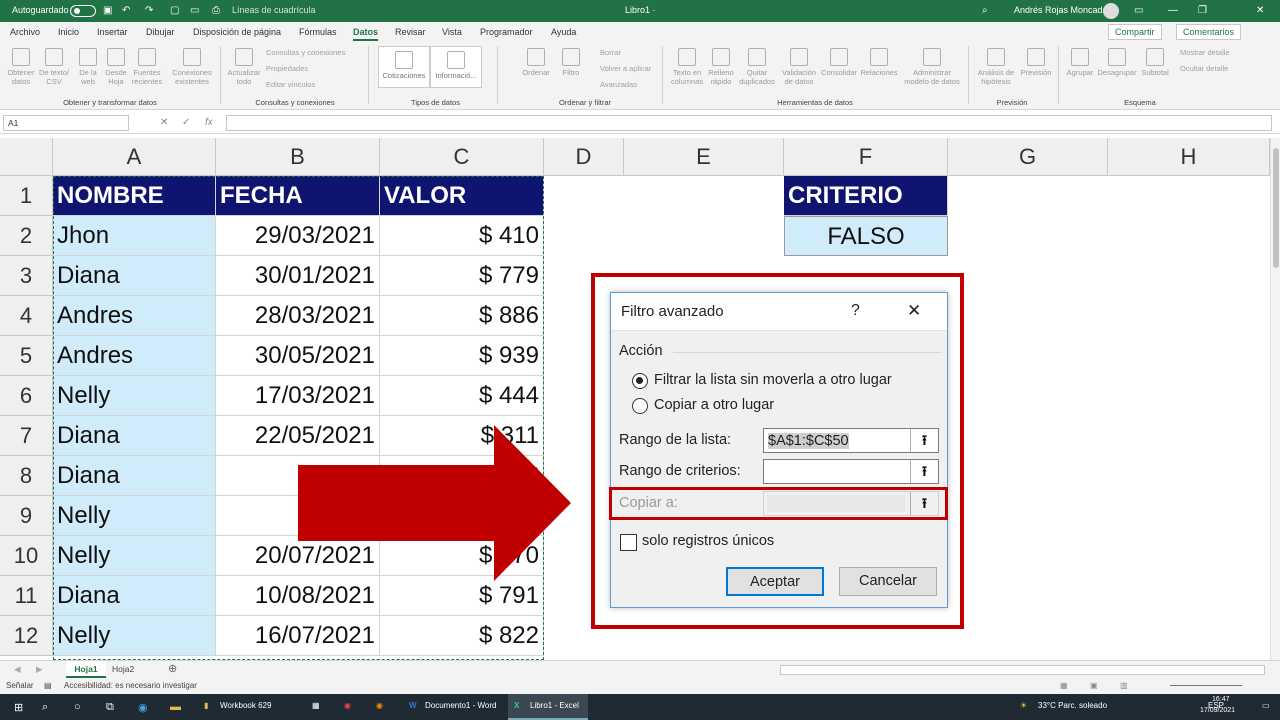 This screenshot has width=1280, height=720. Describe the element at coordinates (305, 52) in the screenshot. I see `consultas-button: Consultas y conexiones` at that location.